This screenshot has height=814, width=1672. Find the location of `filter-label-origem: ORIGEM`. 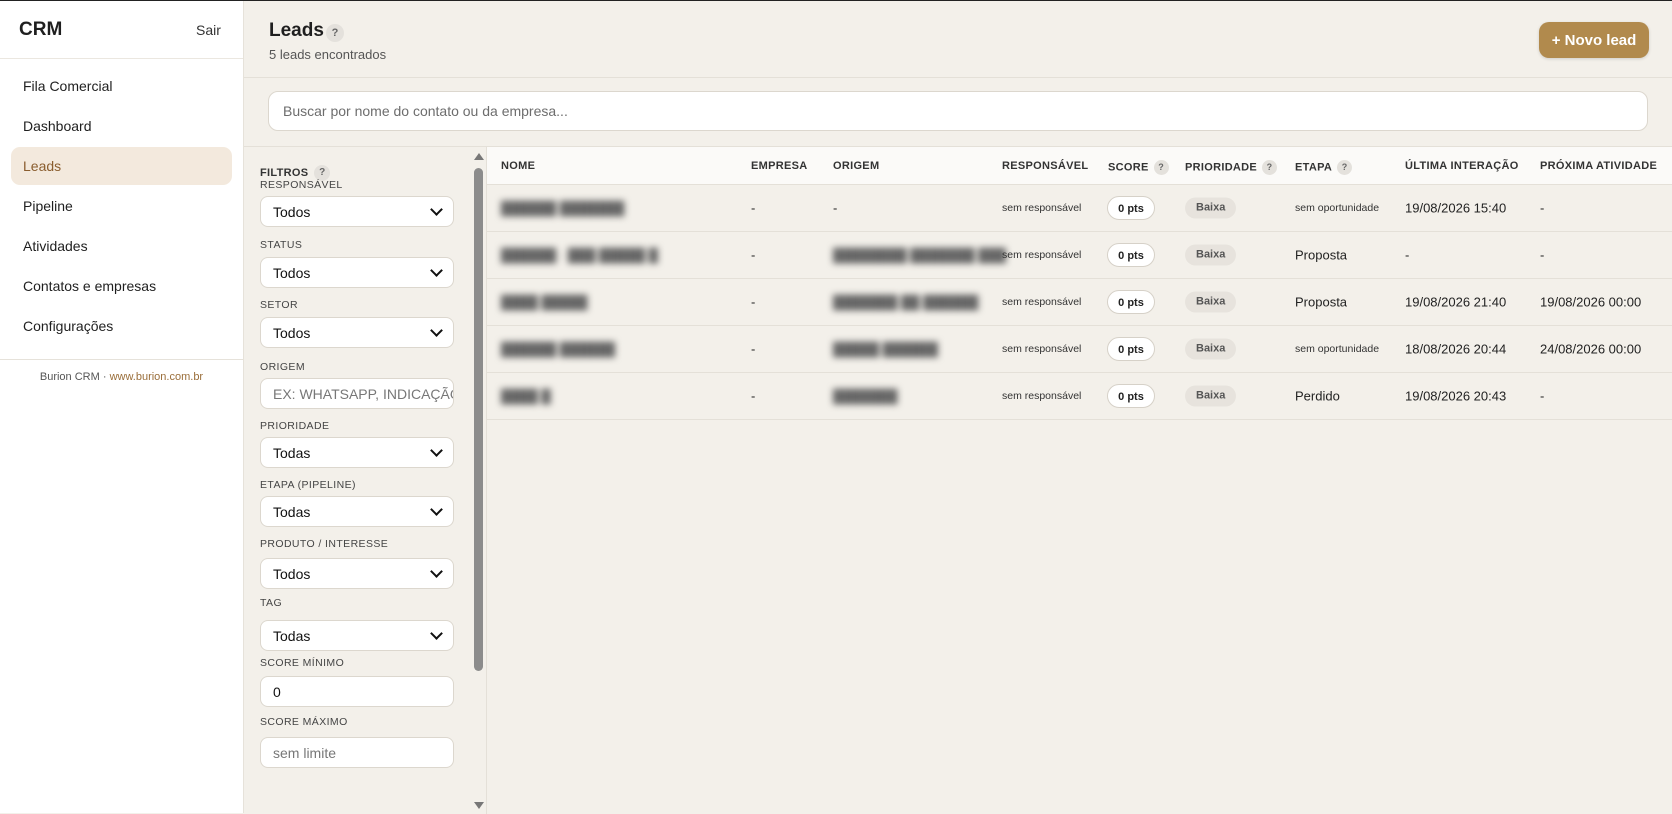

filter-label-origem: ORIGEM is located at coordinates (282, 367).